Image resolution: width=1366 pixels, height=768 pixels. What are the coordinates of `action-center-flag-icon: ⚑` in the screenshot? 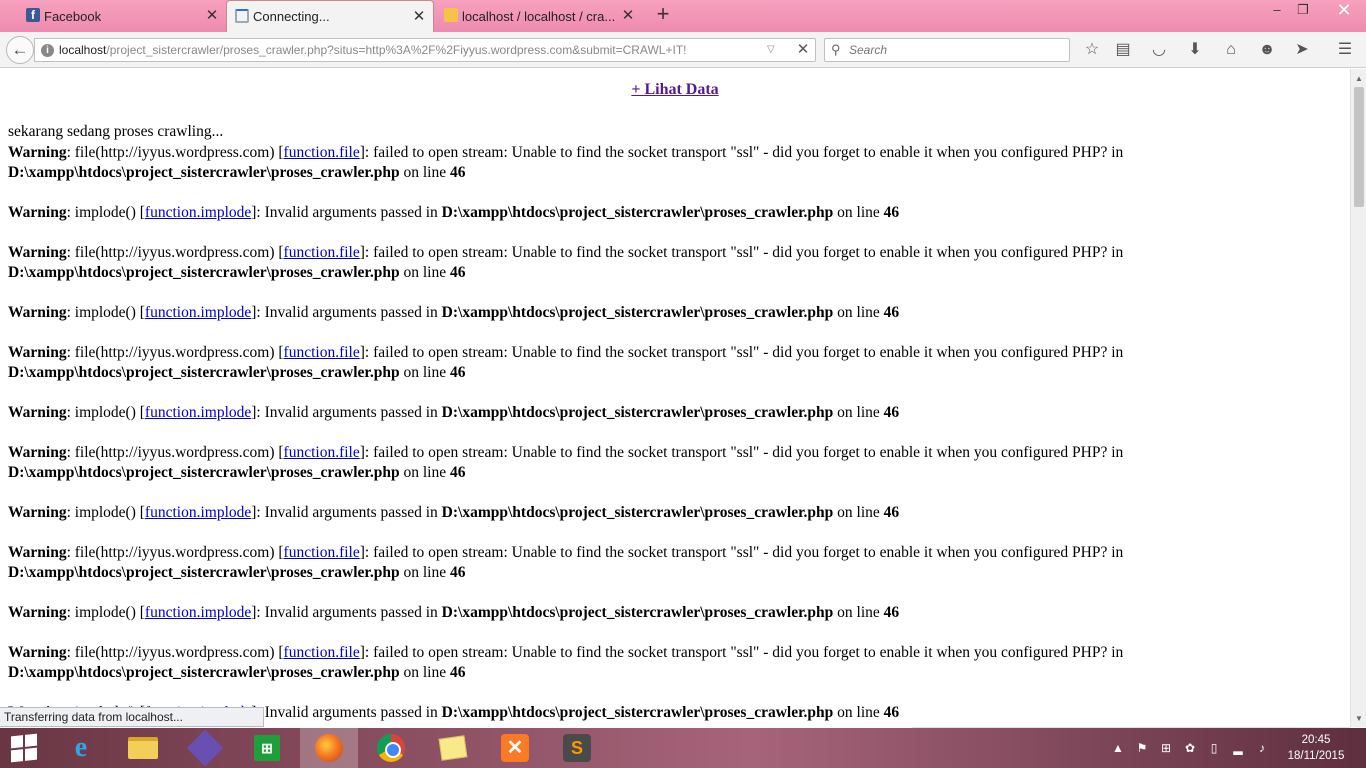 It's located at (1142, 748).